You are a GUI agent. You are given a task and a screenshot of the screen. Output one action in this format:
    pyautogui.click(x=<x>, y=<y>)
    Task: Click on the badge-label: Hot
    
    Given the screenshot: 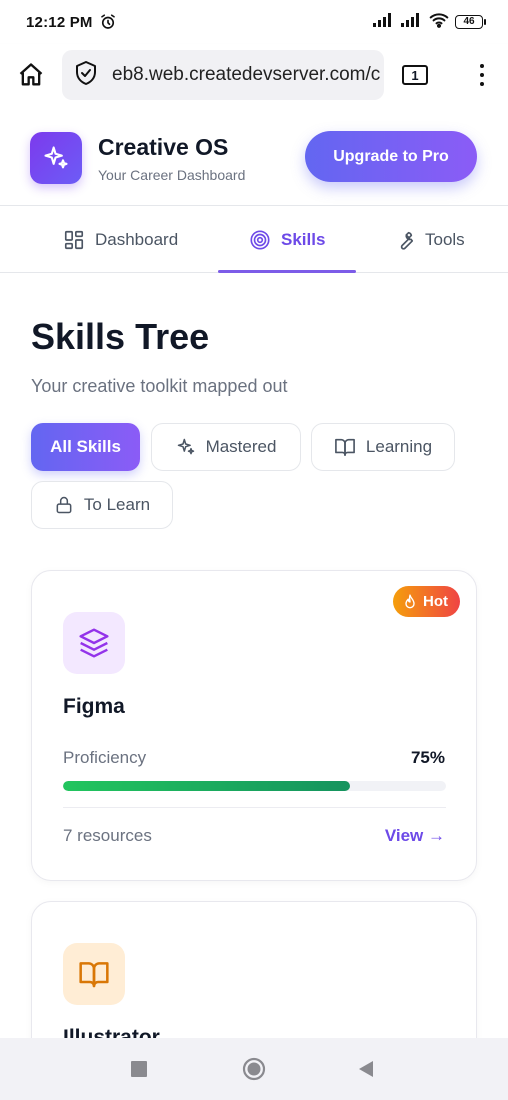 What is the action you would take?
    pyautogui.click(x=435, y=601)
    